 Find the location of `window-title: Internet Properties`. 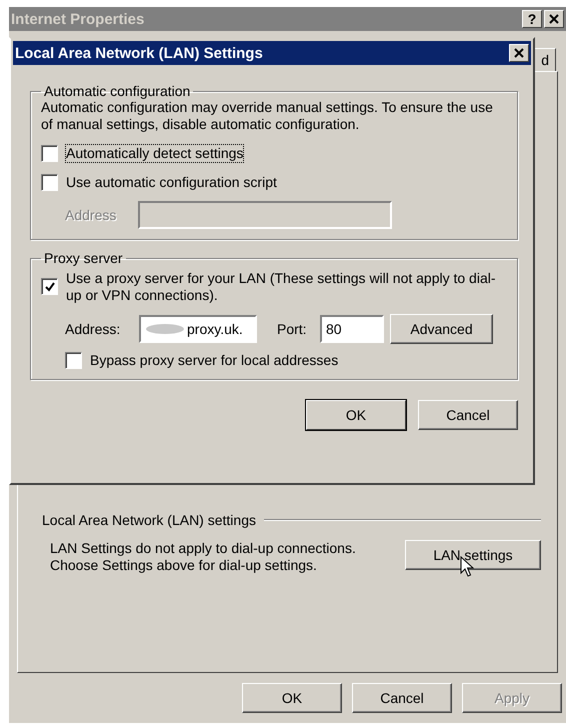

window-title: Internet Properties is located at coordinates (77, 19).